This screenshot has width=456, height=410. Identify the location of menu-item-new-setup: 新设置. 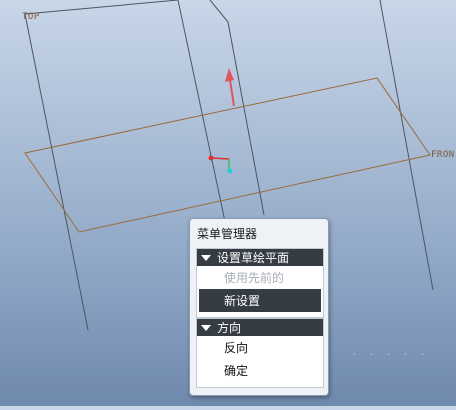
(260, 300).